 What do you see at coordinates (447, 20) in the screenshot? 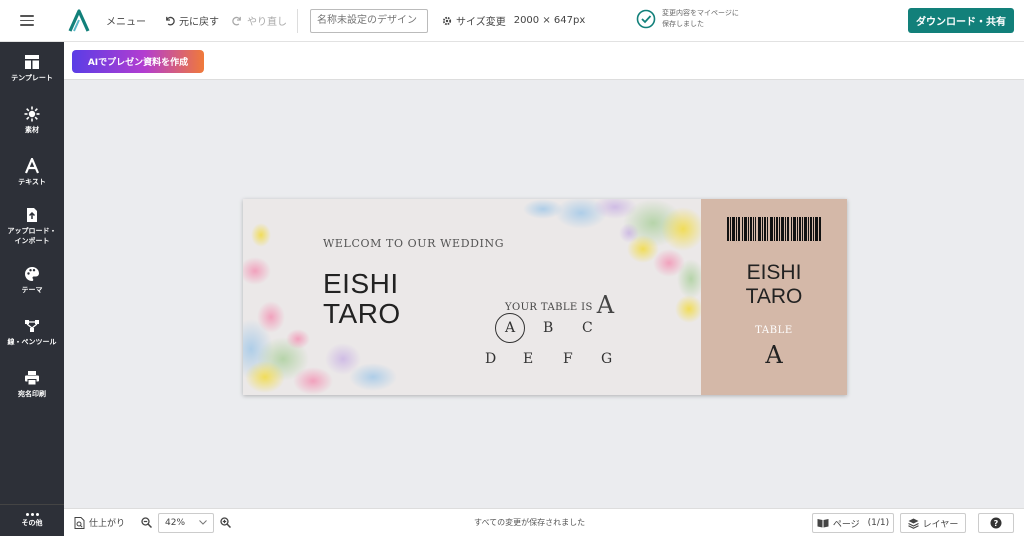
I see `gear-icon` at bounding box center [447, 20].